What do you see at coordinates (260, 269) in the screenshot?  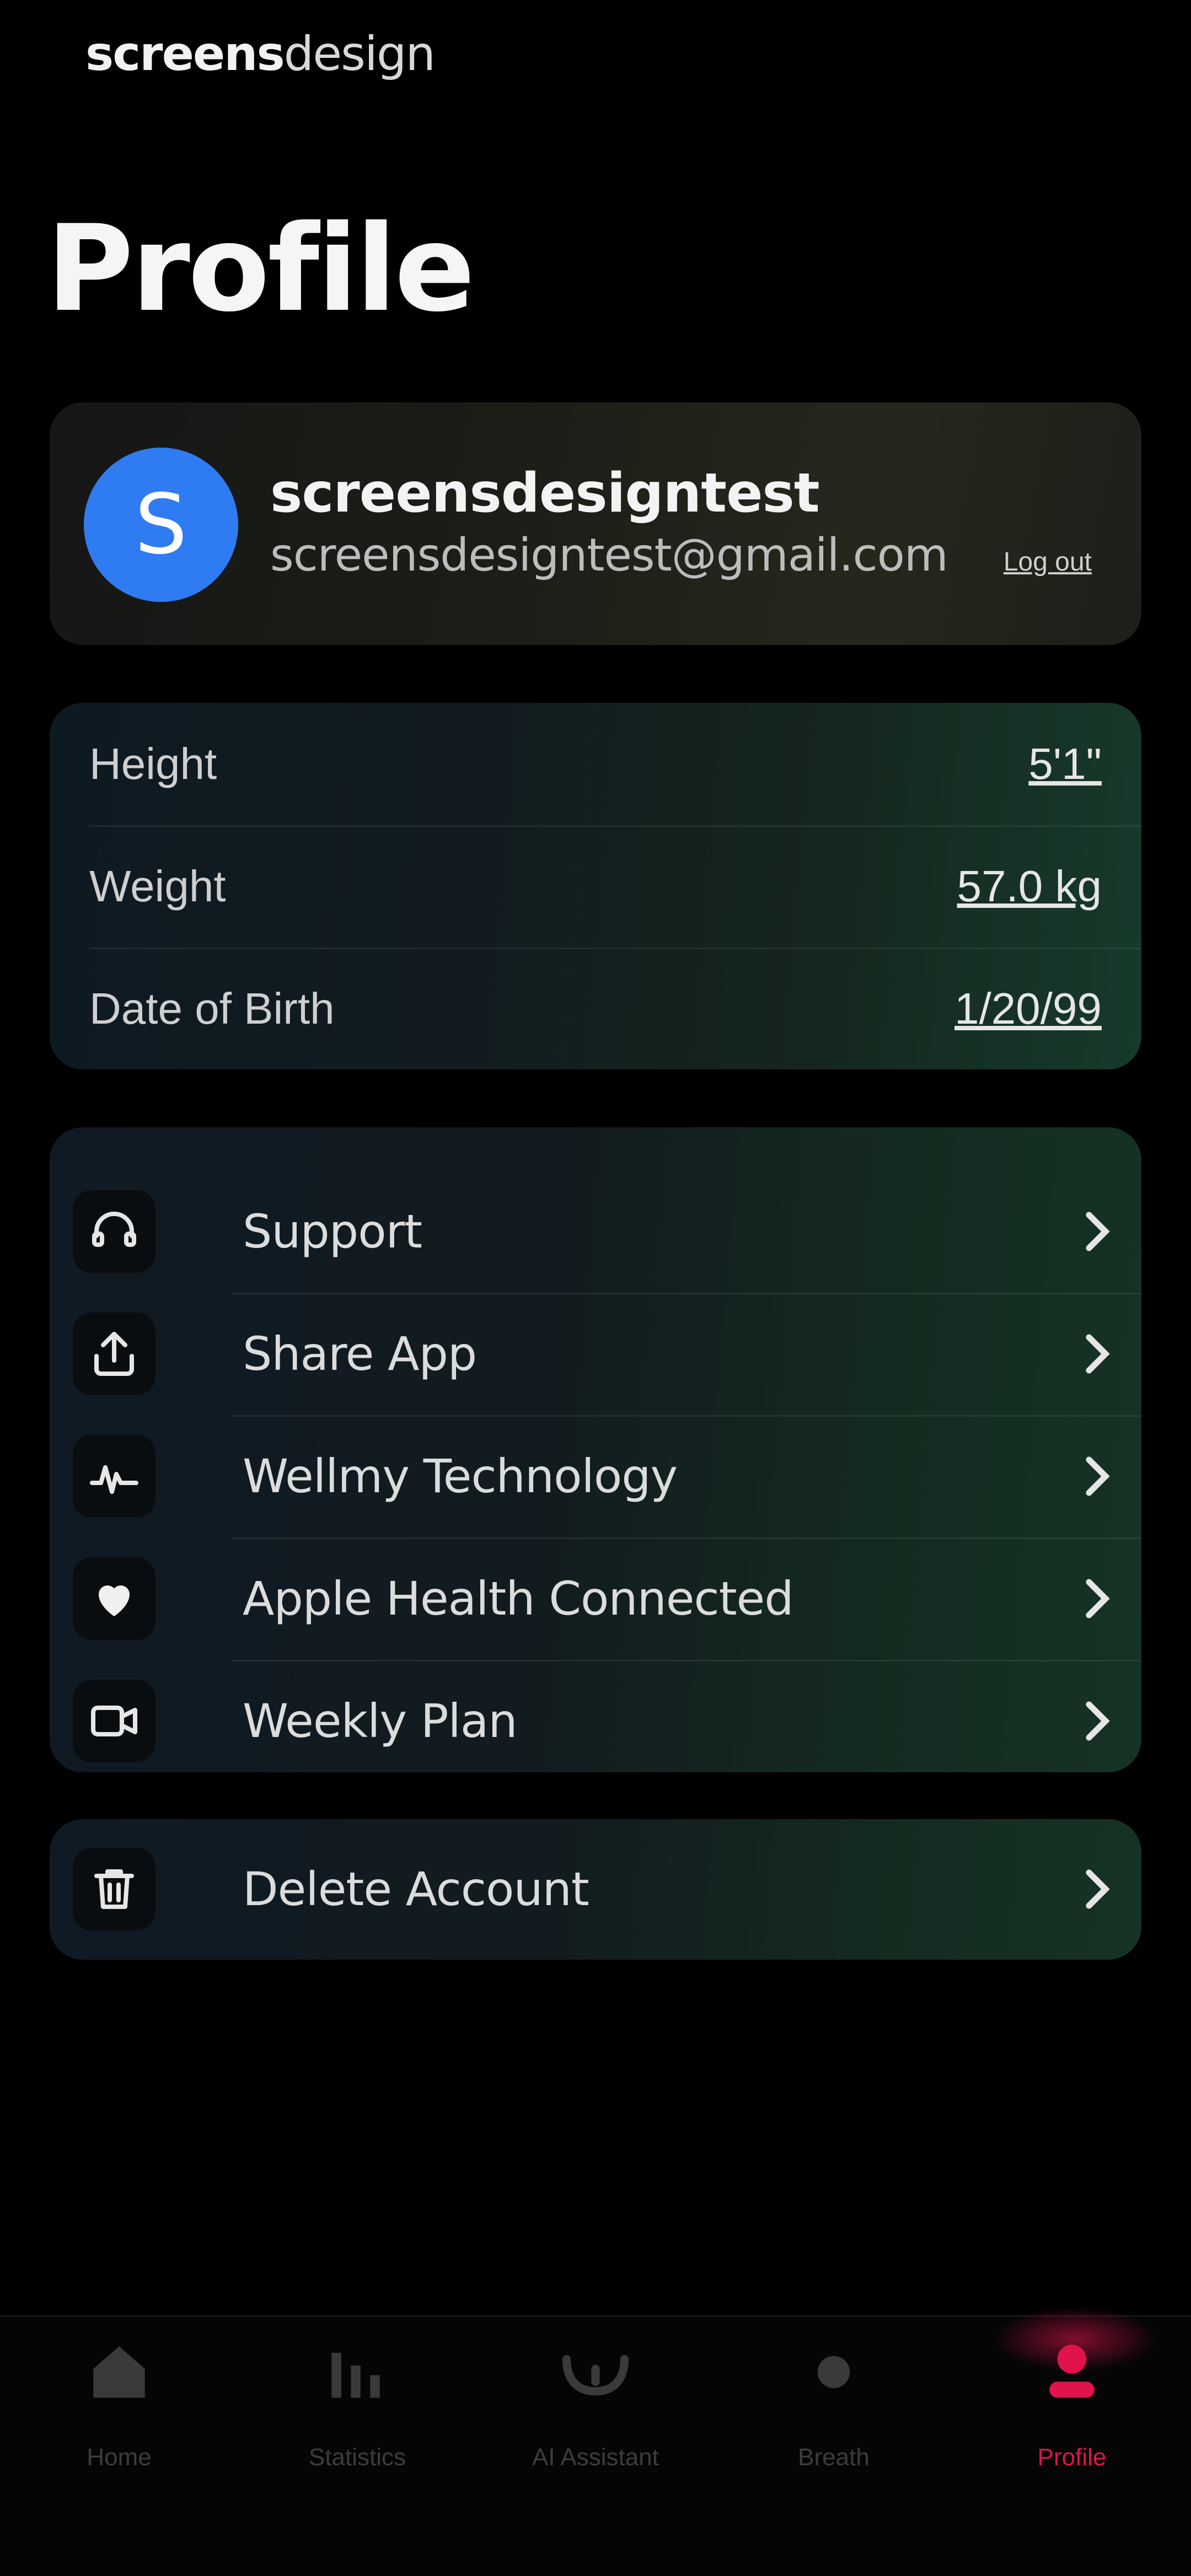 I see `page-title: Profile` at bounding box center [260, 269].